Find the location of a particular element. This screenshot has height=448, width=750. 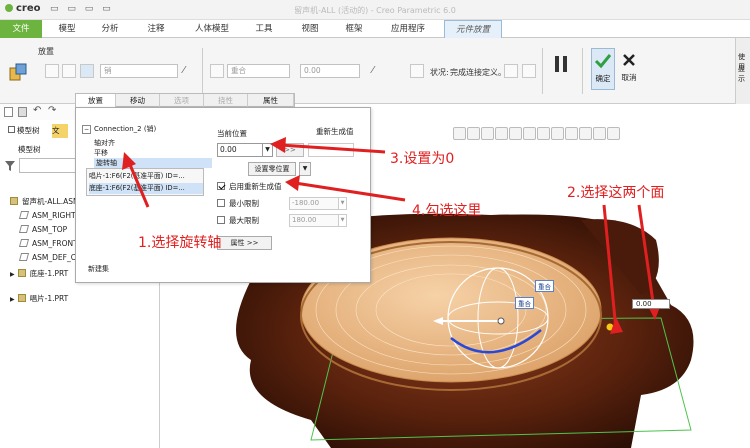

to-regen-button: >> is located at coordinates (290, 150).